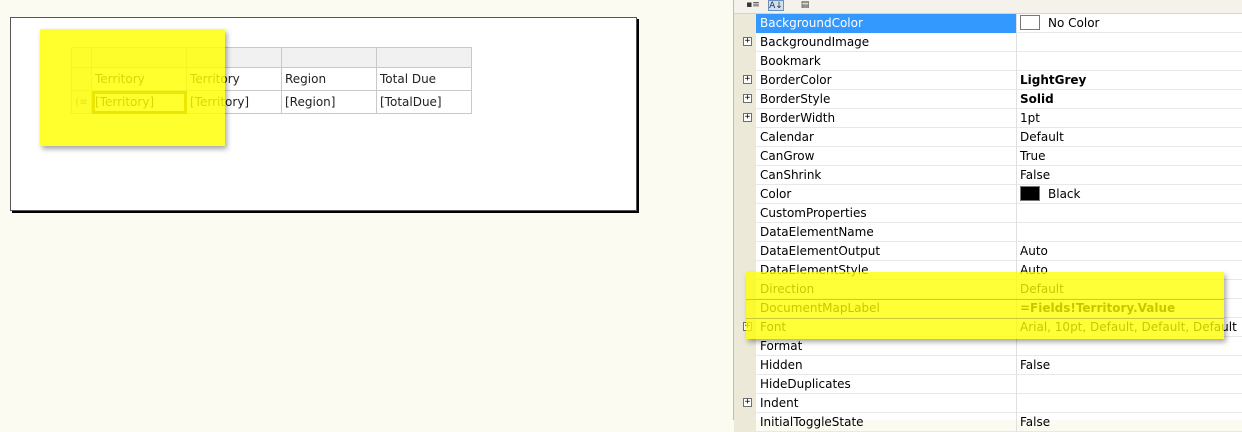  What do you see at coordinates (424, 79) in the screenshot?
I see `header-cell: Total Due` at bounding box center [424, 79].